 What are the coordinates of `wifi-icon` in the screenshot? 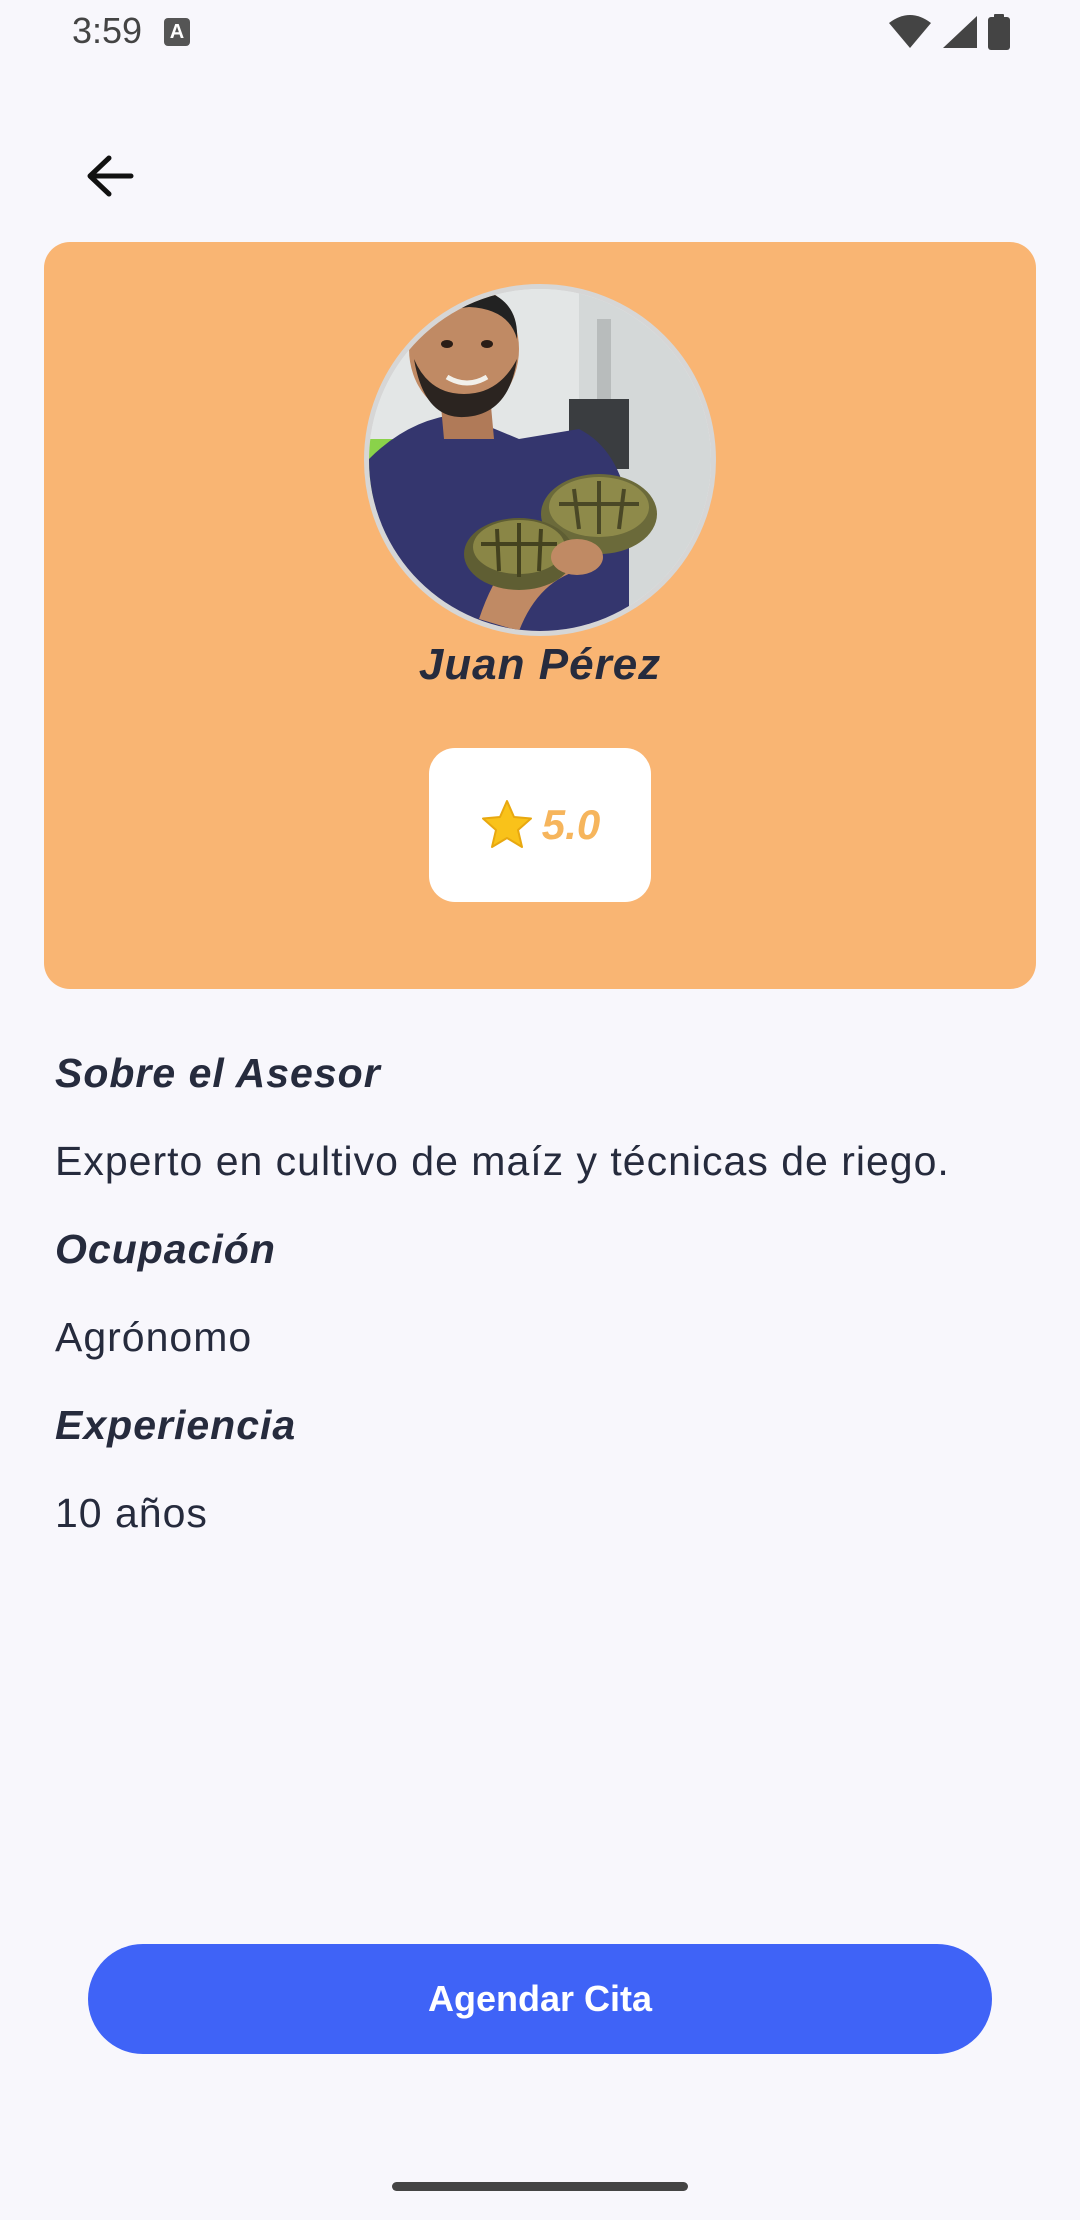 It's located at (910, 31).